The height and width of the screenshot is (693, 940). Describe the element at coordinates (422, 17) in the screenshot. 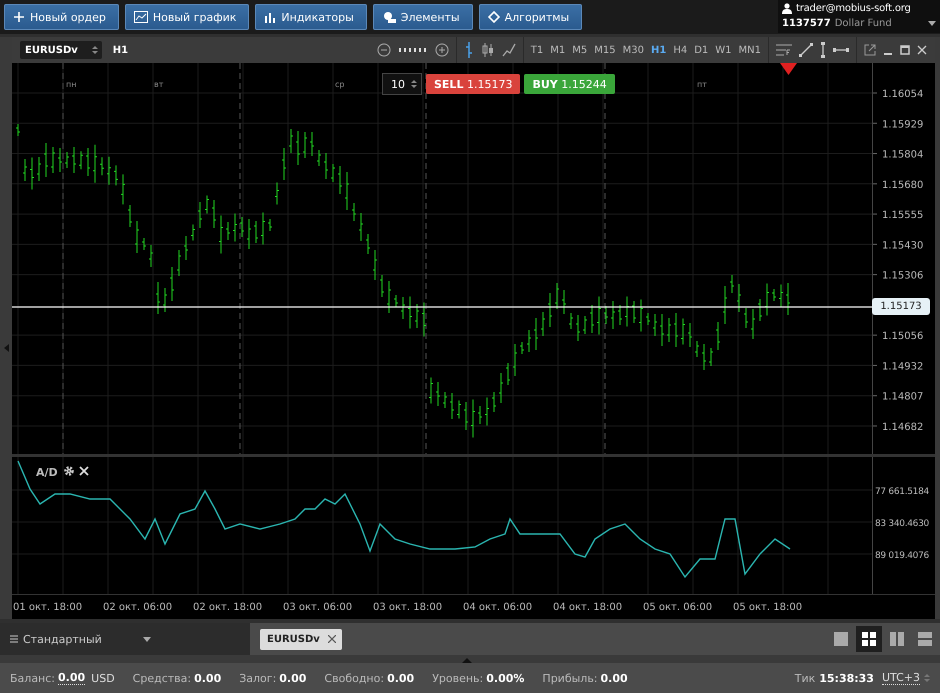

I see `toolbar-button: Элементы` at that location.